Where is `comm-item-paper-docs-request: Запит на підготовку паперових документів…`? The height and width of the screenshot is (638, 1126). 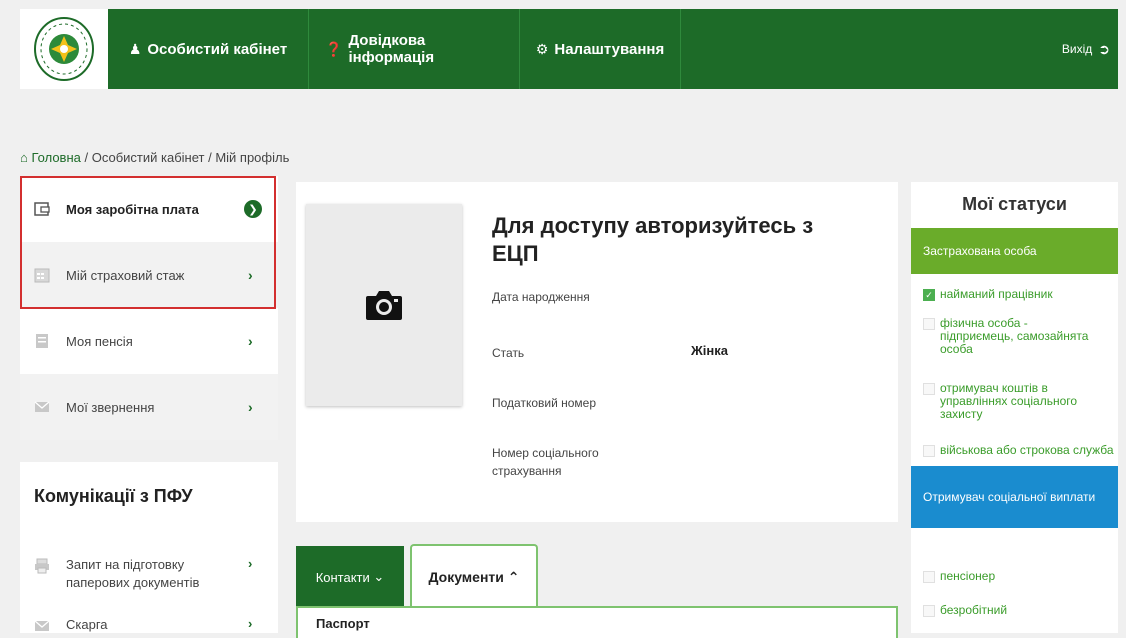
comm-item-paper-docs-request: Запит на підготовку паперових документів… is located at coordinates (149, 576).